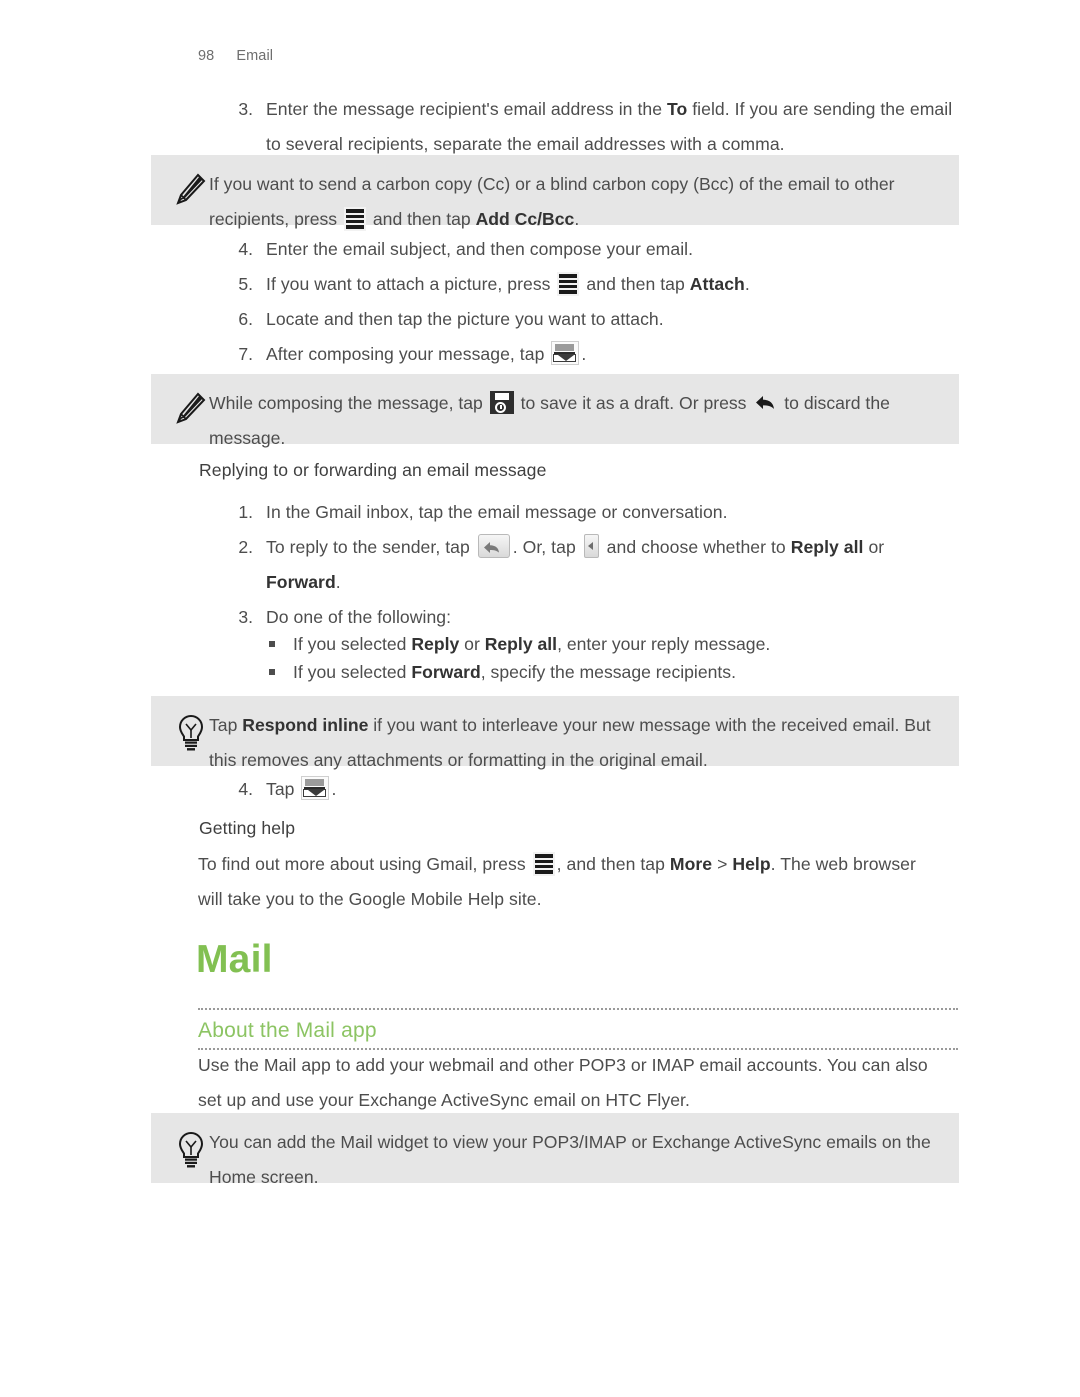 The height and width of the screenshot is (1397, 1080). I want to click on reply-icon, so click(493, 546).